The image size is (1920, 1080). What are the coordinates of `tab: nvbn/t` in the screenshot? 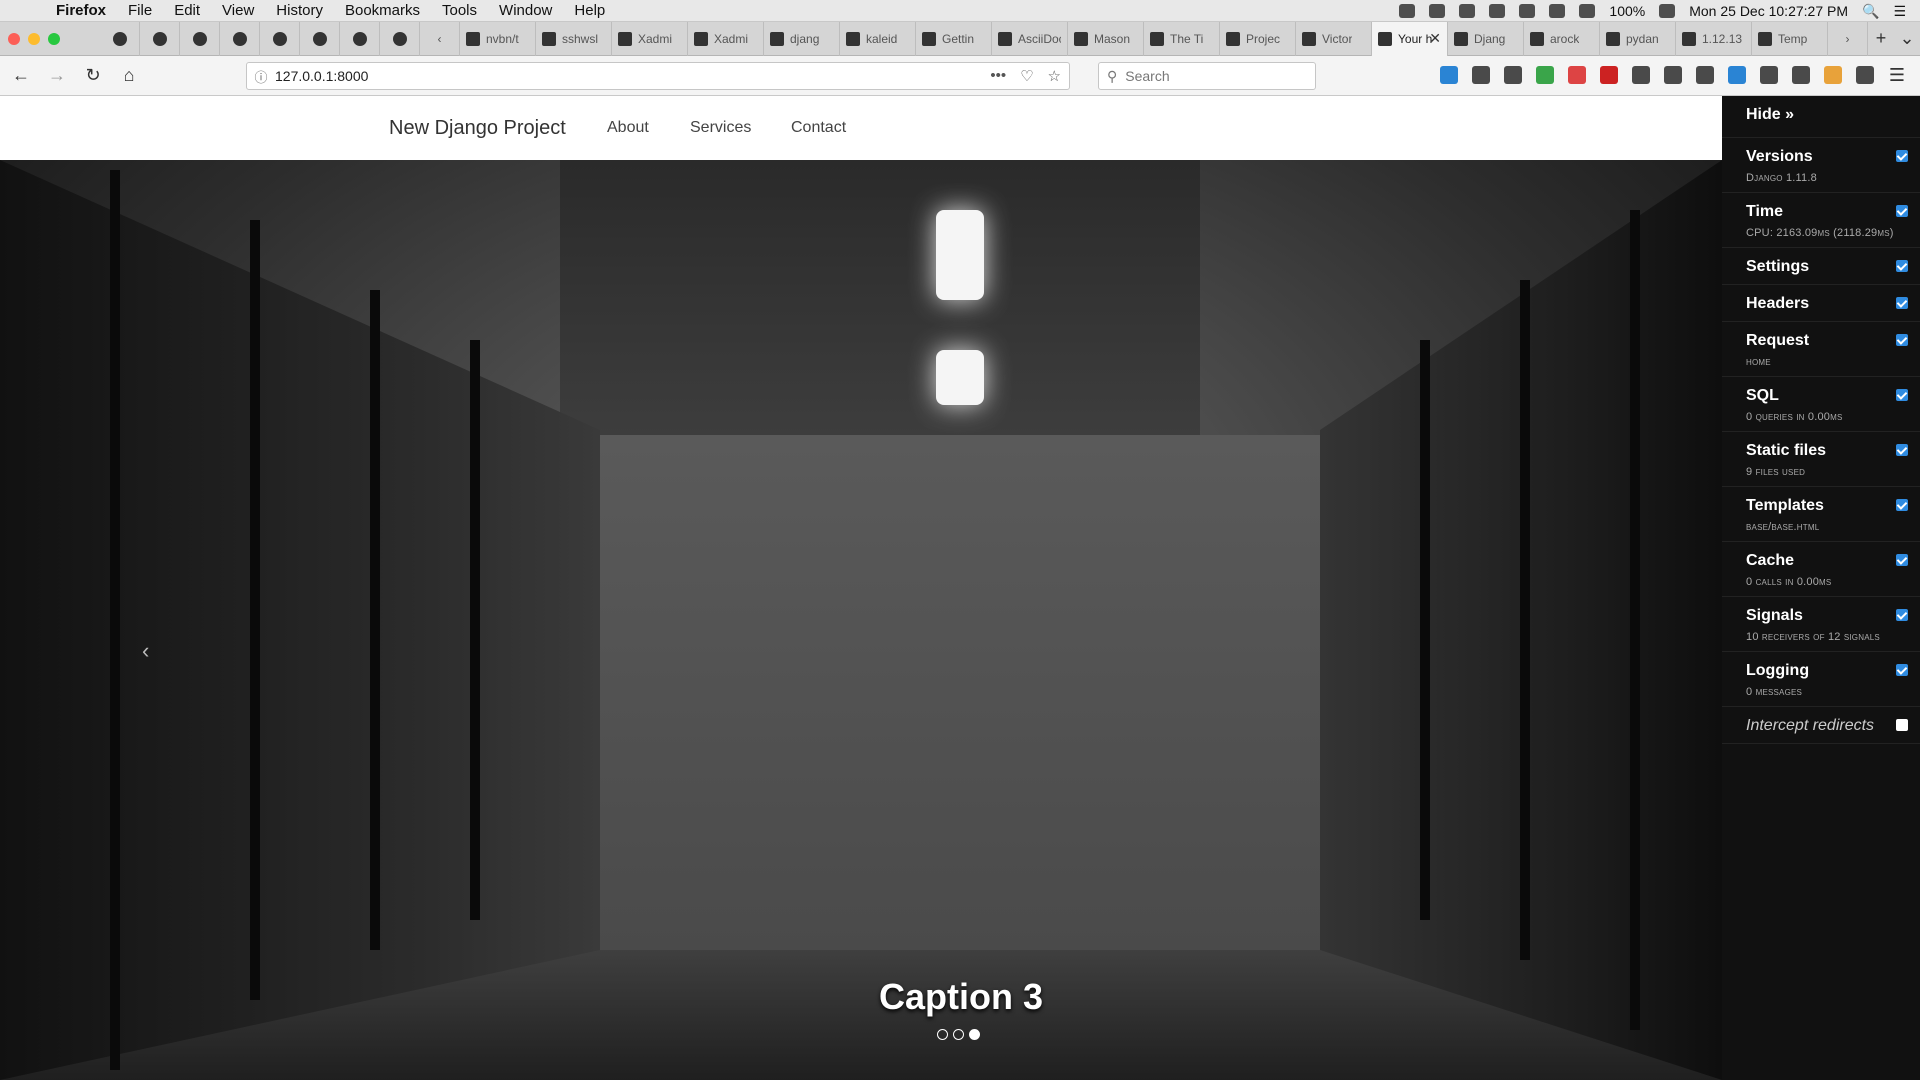 It's located at (498, 38).